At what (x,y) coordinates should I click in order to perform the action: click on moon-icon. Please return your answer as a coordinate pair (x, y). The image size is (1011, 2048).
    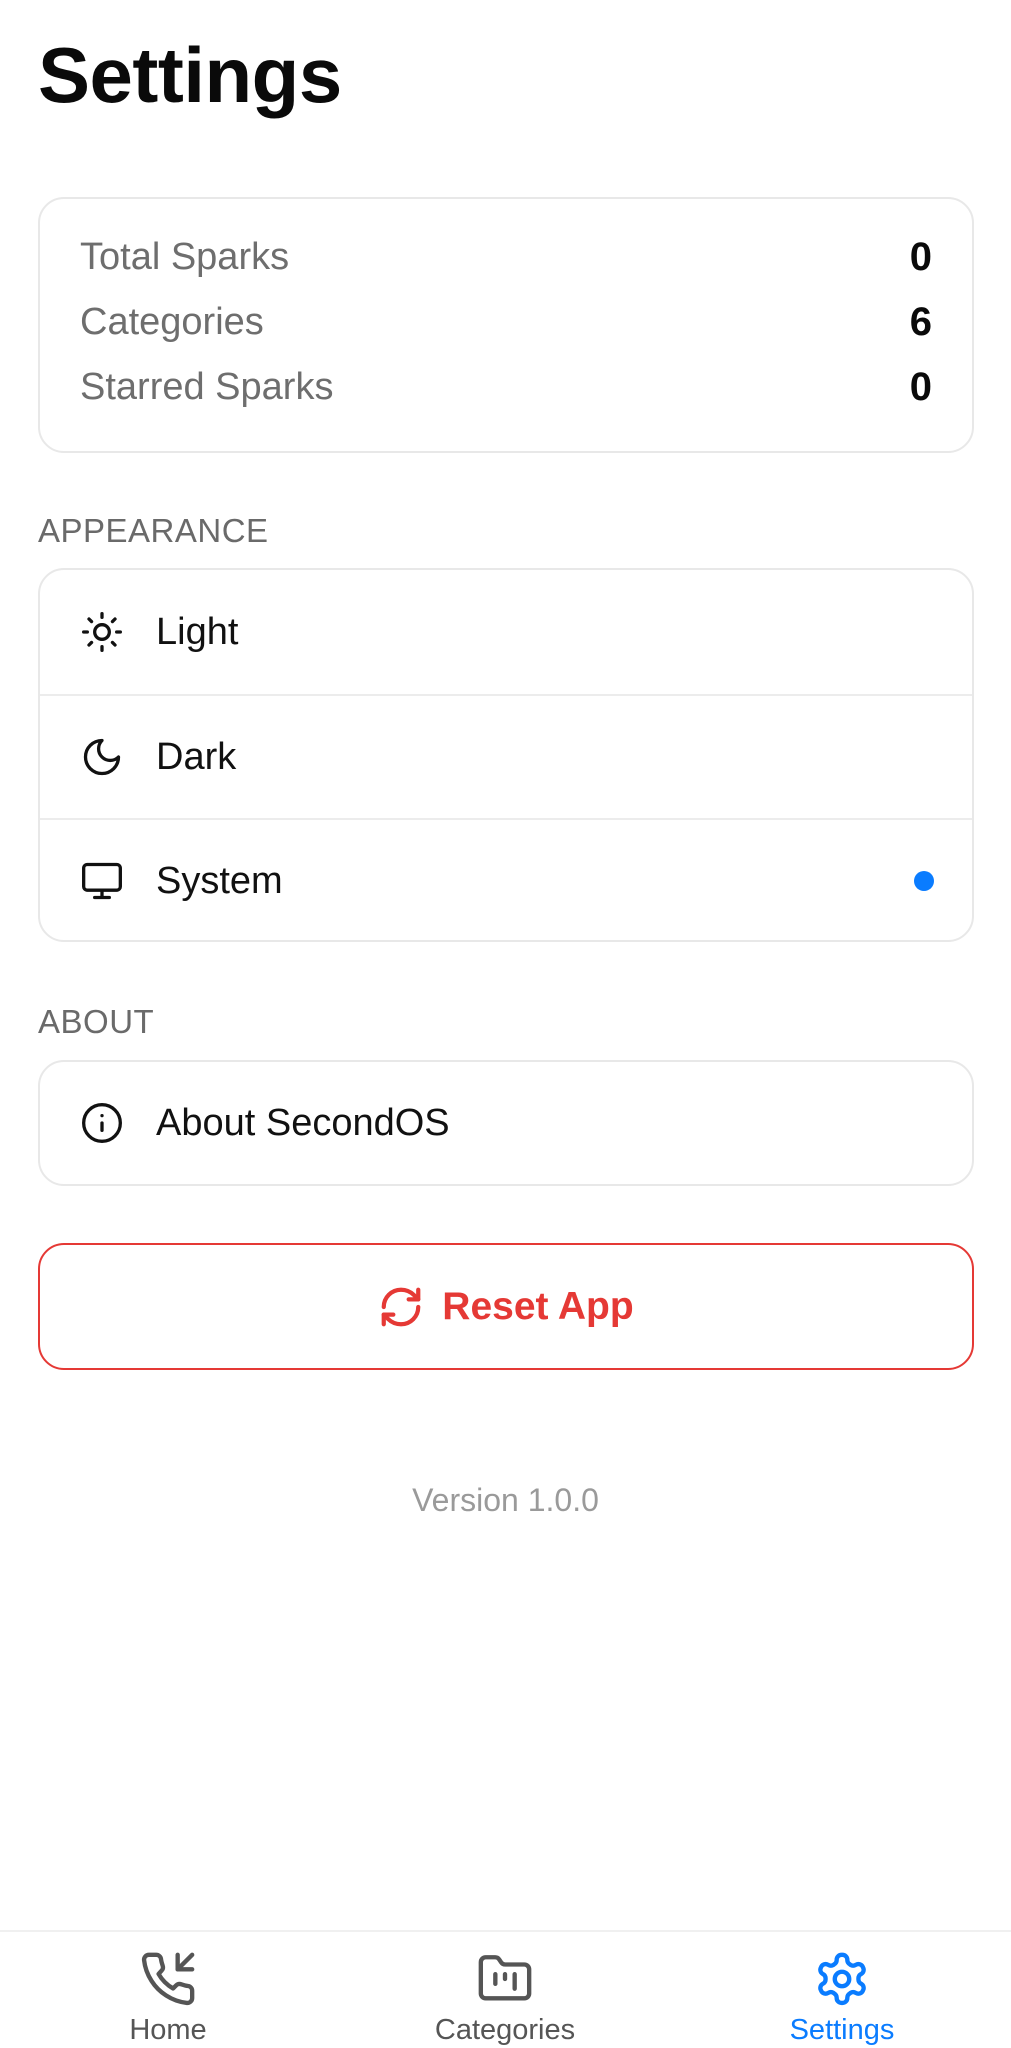
    Looking at the image, I should click on (102, 757).